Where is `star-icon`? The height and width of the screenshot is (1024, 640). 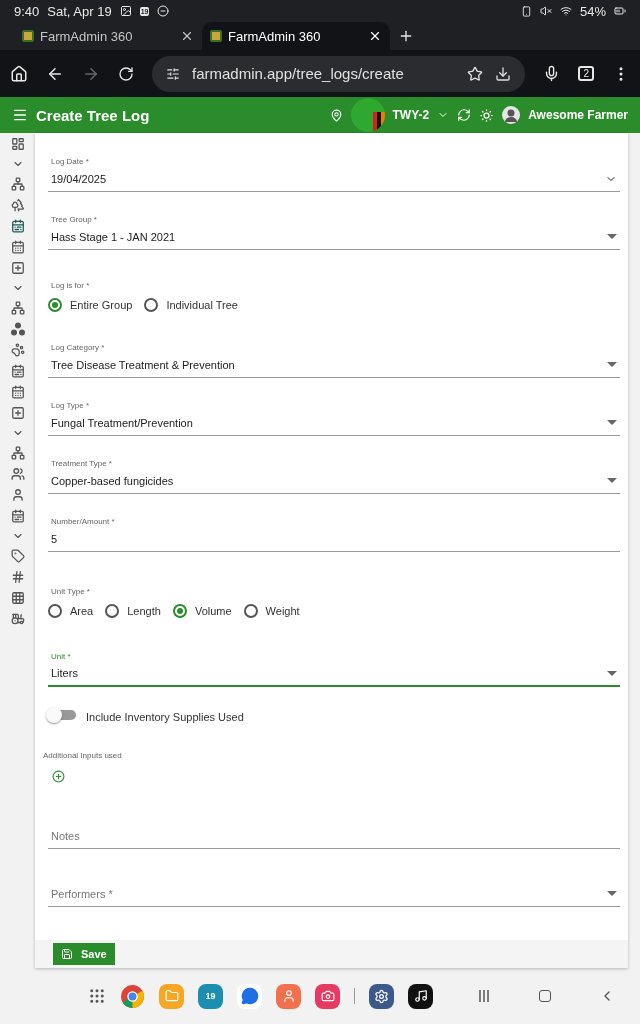 star-icon is located at coordinates (475, 73).